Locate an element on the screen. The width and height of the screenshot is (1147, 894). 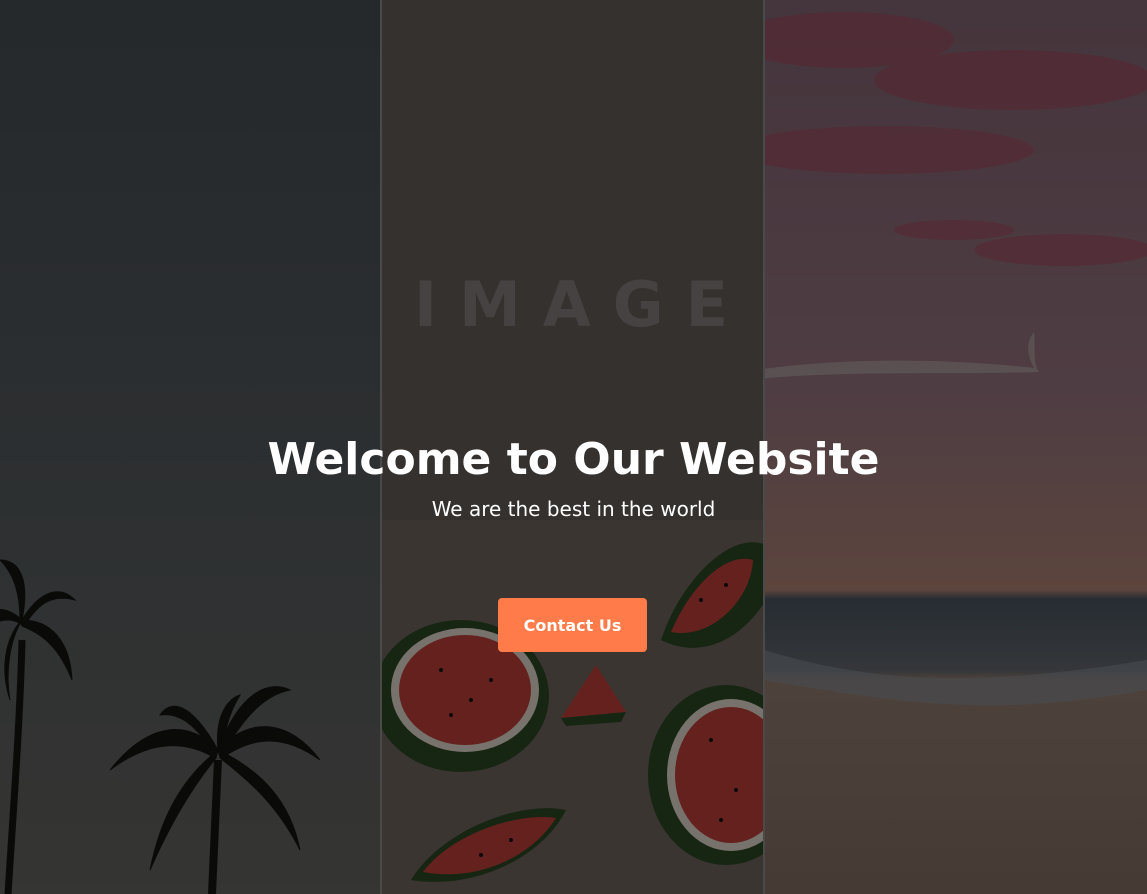
image-watermark: IMAGE is located at coordinates (582, 304).